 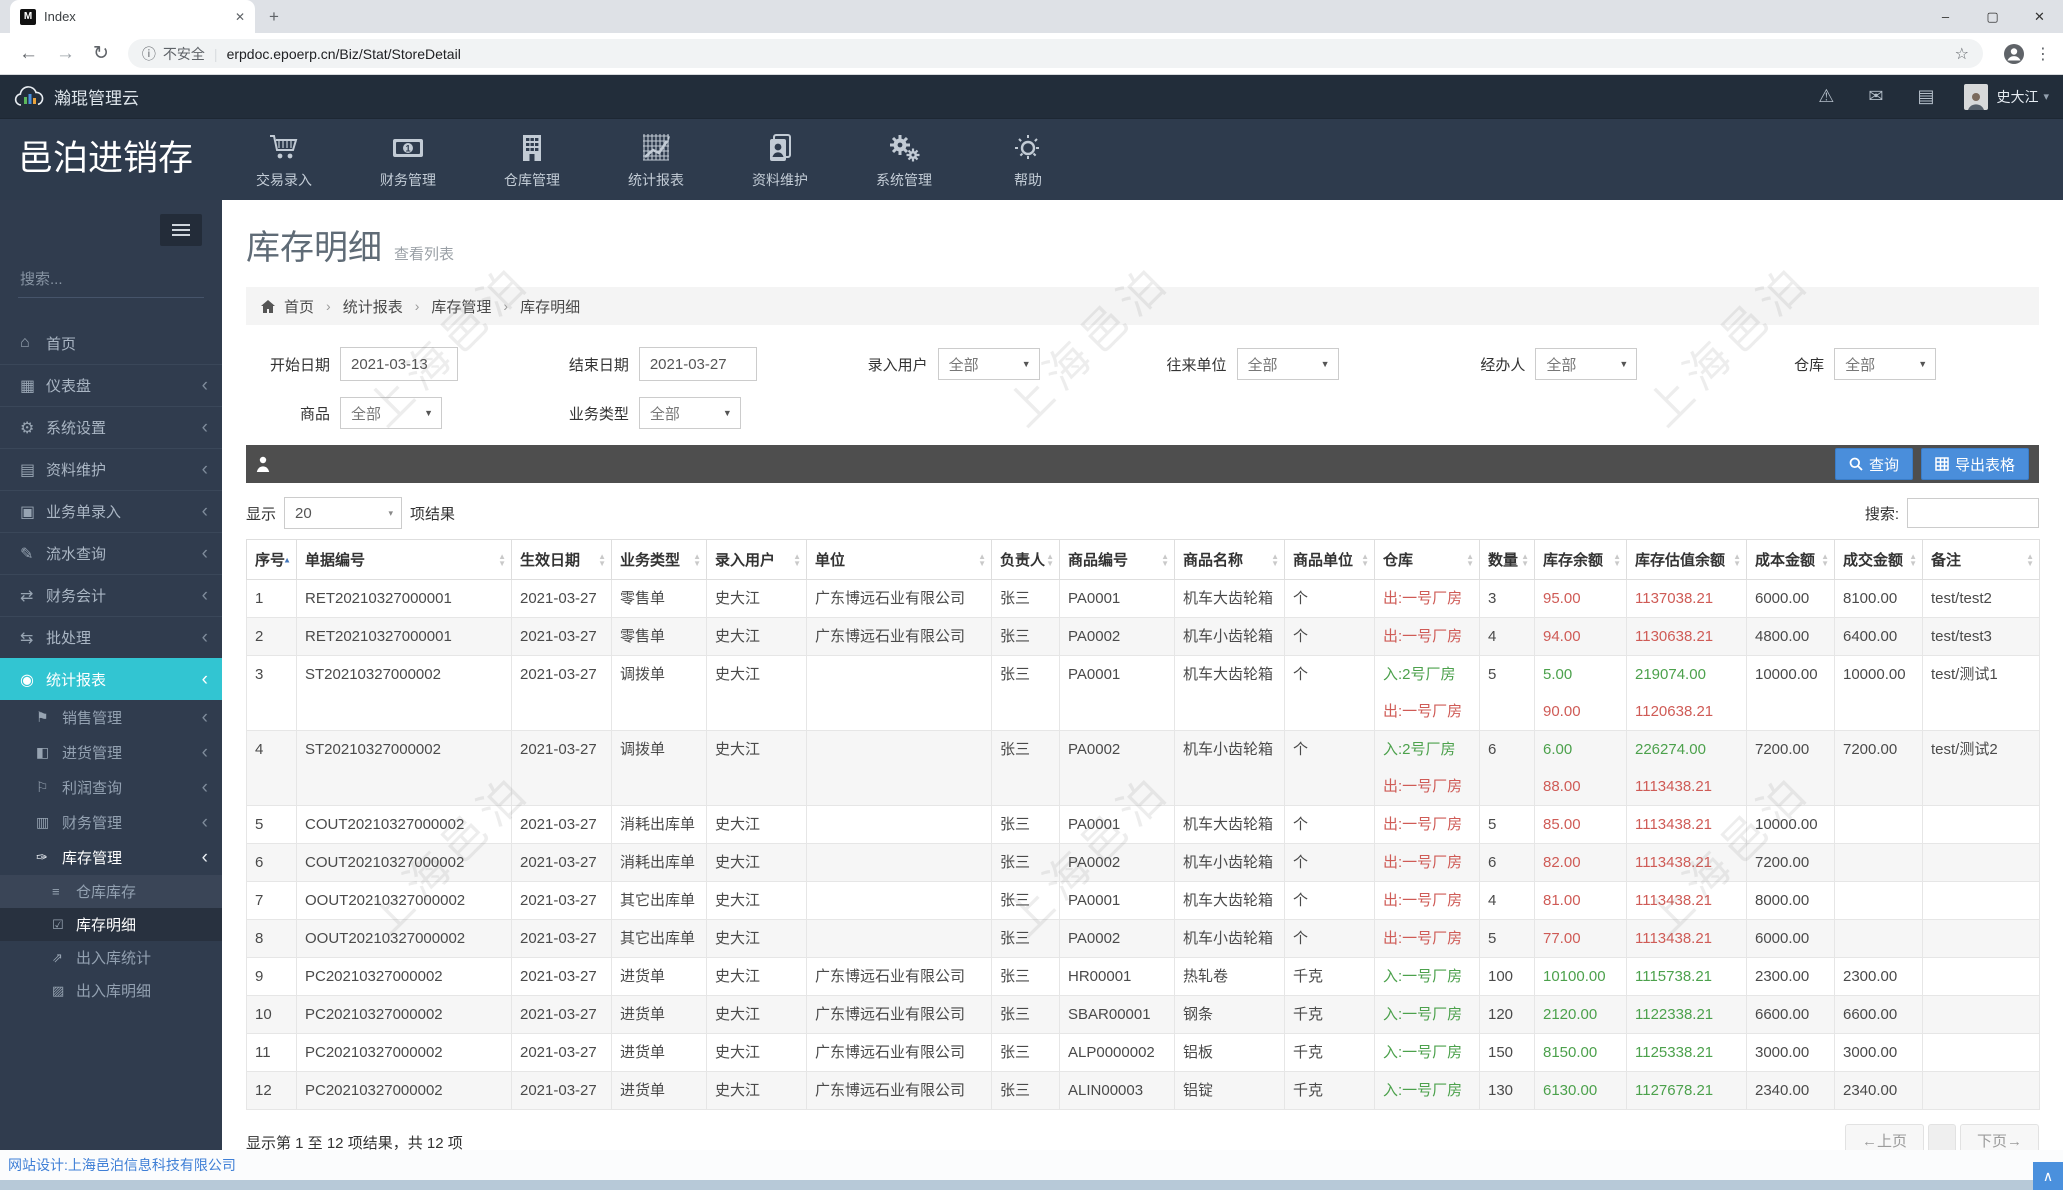 I want to click on caret-down-icon: ▼, so click(x=1325, y=364).